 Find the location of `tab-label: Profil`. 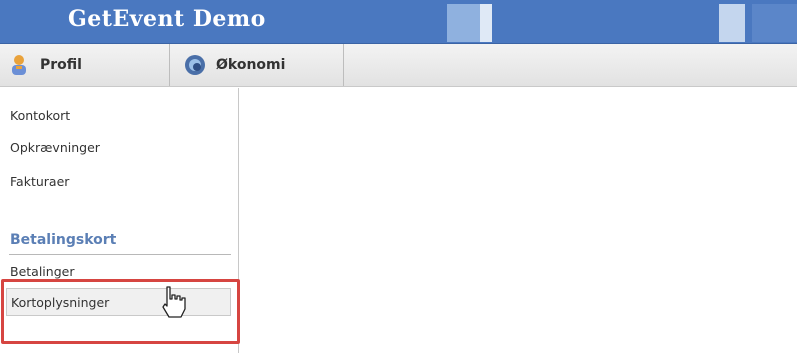

tab-label: Profil is located at coordinates (61, 65).